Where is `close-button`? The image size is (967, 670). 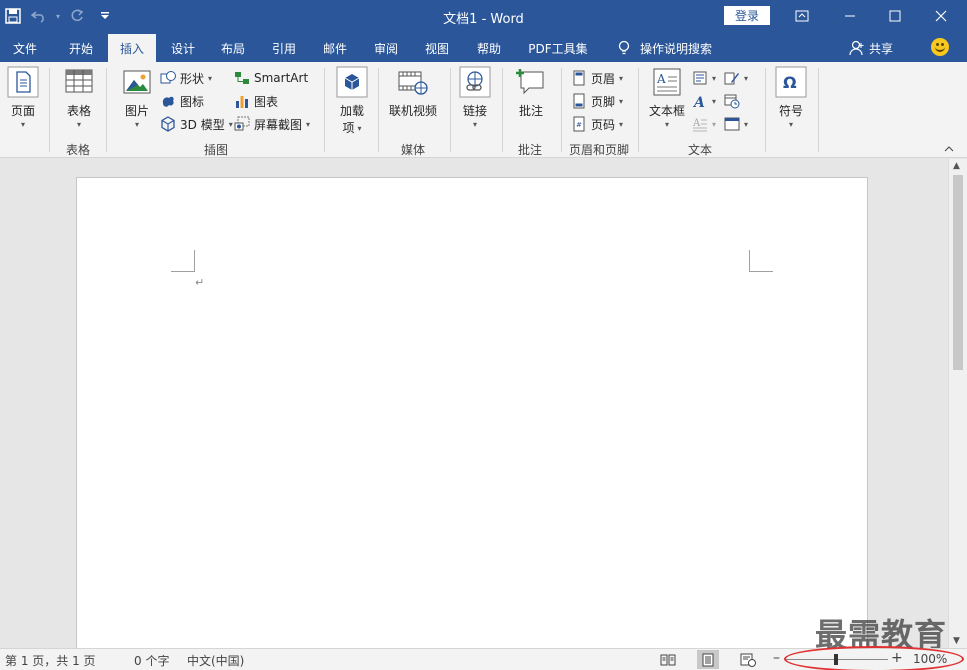 close-button is located at coordinates (941, 16).